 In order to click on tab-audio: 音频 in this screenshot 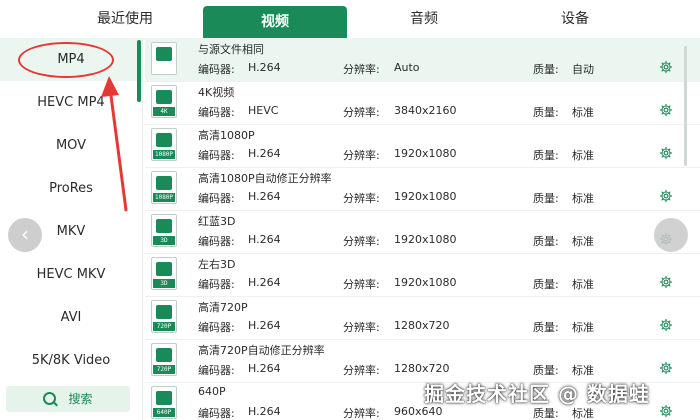, I will do `click(424, 19)`.